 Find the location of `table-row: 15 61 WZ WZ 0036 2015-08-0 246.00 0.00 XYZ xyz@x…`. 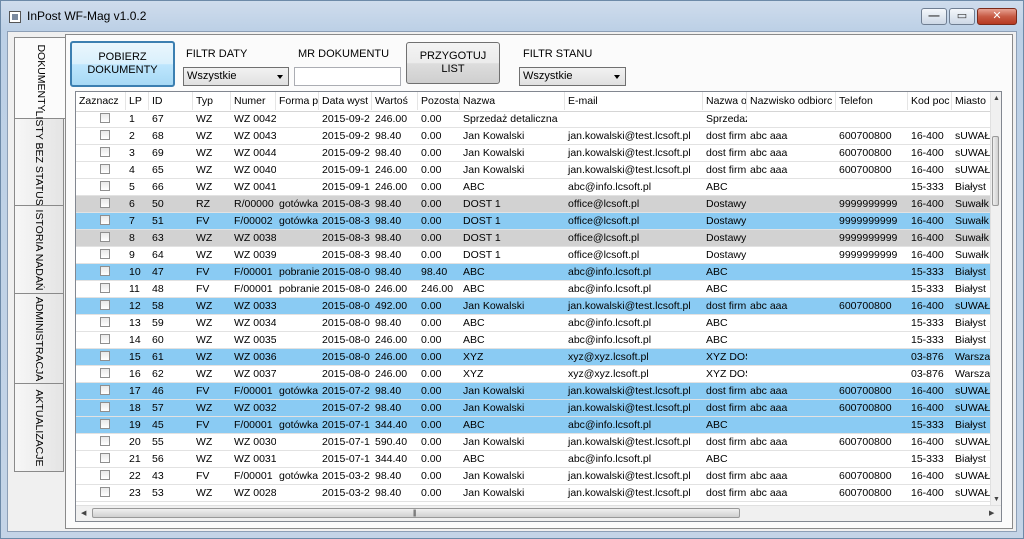

table-row: 15 61 WZ WZ 0036 2015-08-0 246.00 0.00 XYZ xyz@x… is located at coordinates (536, 357).